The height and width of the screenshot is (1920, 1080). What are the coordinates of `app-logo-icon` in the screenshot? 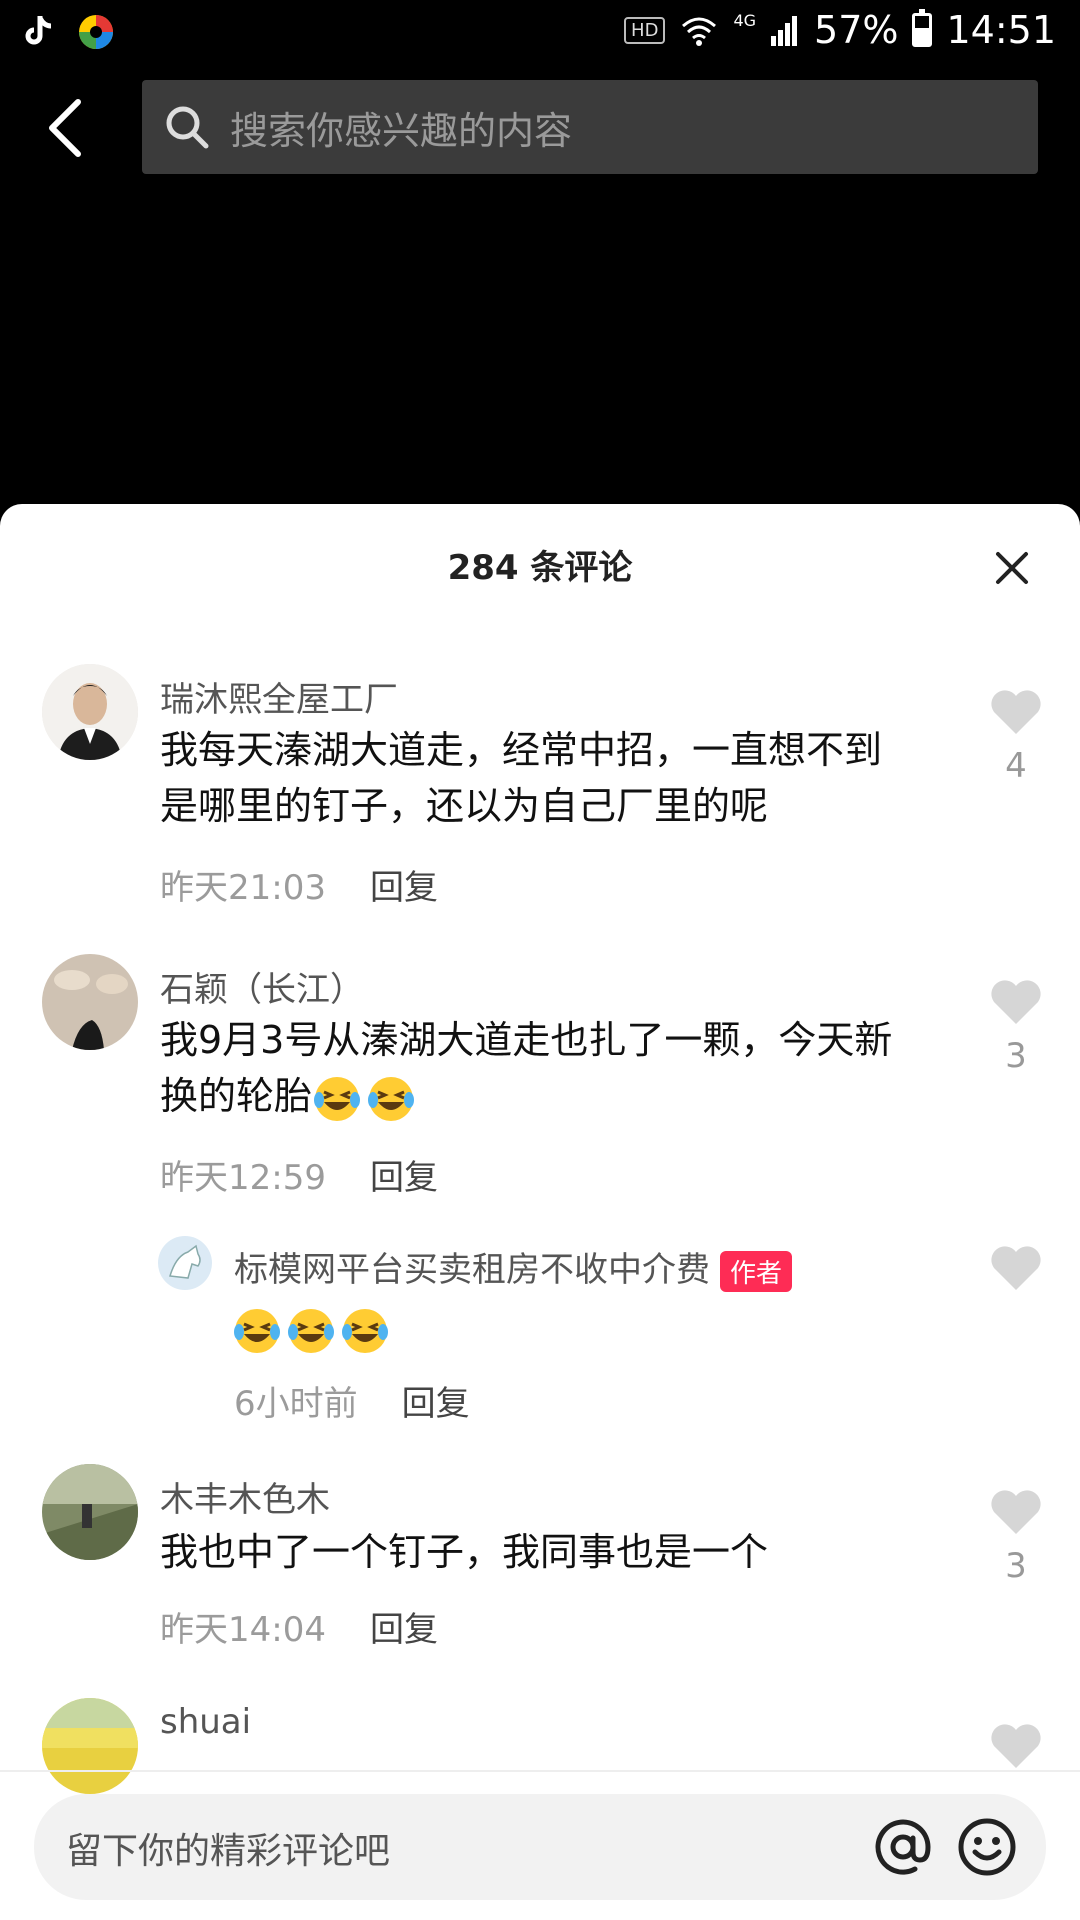 It's located at (96, 32).